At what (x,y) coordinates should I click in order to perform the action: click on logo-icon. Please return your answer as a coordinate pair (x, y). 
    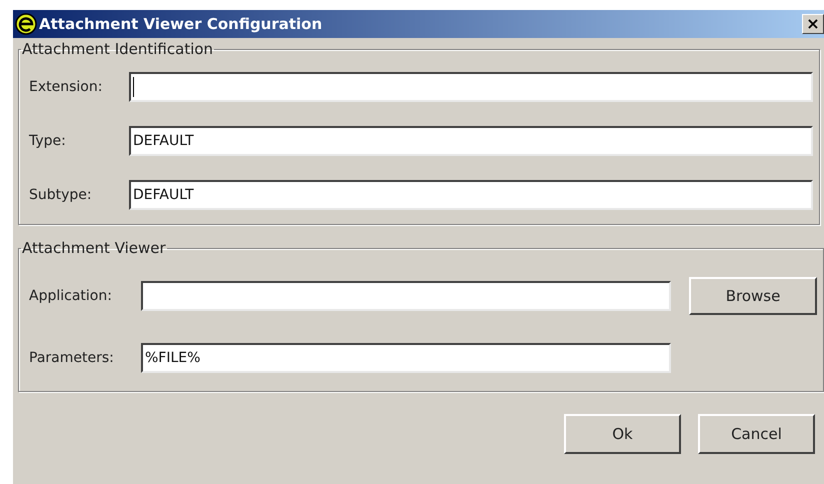
    Looking at the image, I should click on (26, 24).